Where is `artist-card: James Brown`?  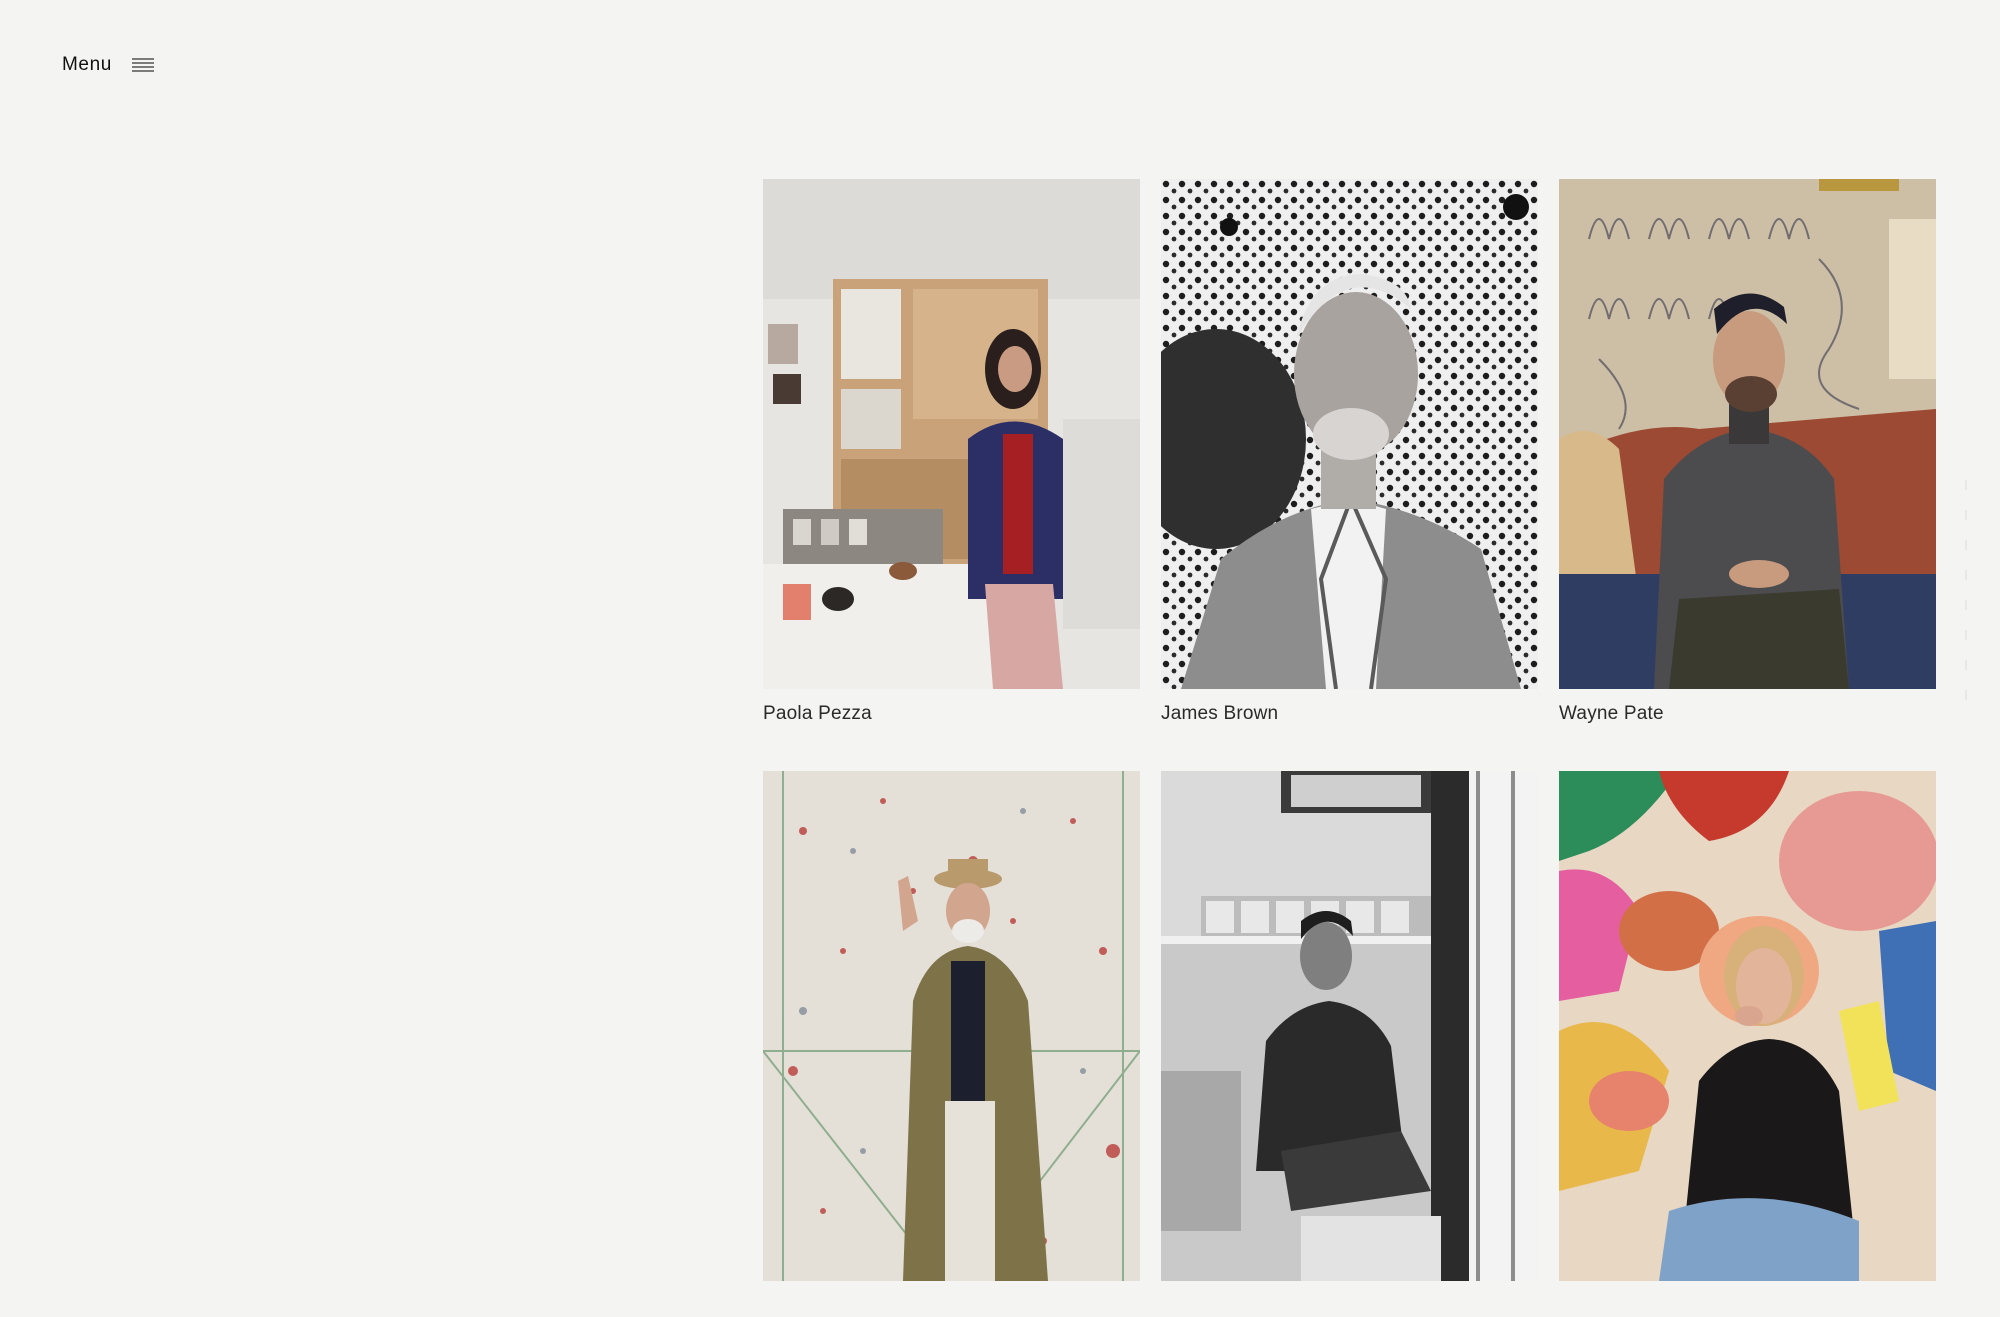 artist-card: James Brown is located at coordinates (1349, 452).